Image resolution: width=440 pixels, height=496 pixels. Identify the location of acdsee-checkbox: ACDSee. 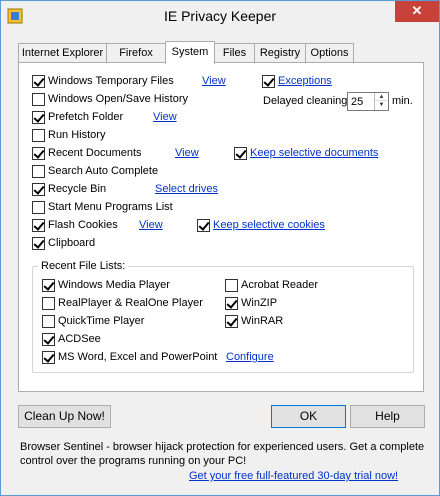
(71, 339).